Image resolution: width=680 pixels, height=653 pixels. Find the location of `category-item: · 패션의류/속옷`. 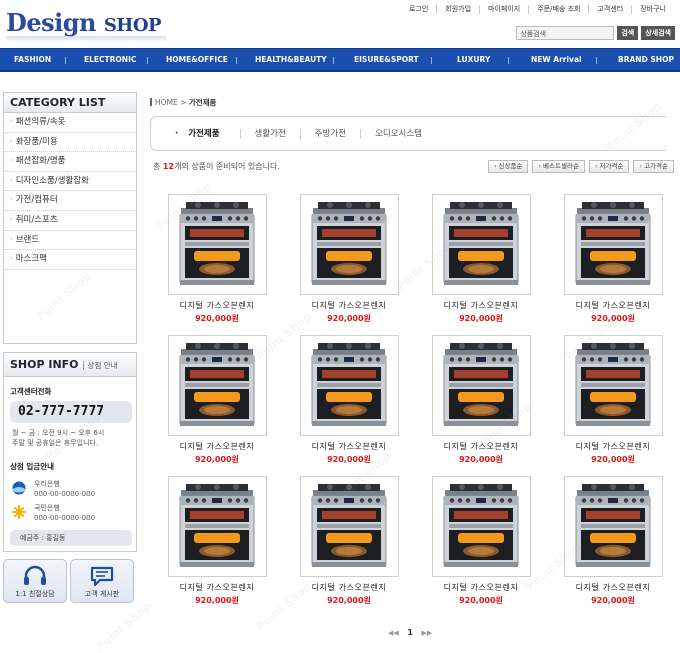

category-item: · 패션의류/속옷 is located at coordinates (70, 123).